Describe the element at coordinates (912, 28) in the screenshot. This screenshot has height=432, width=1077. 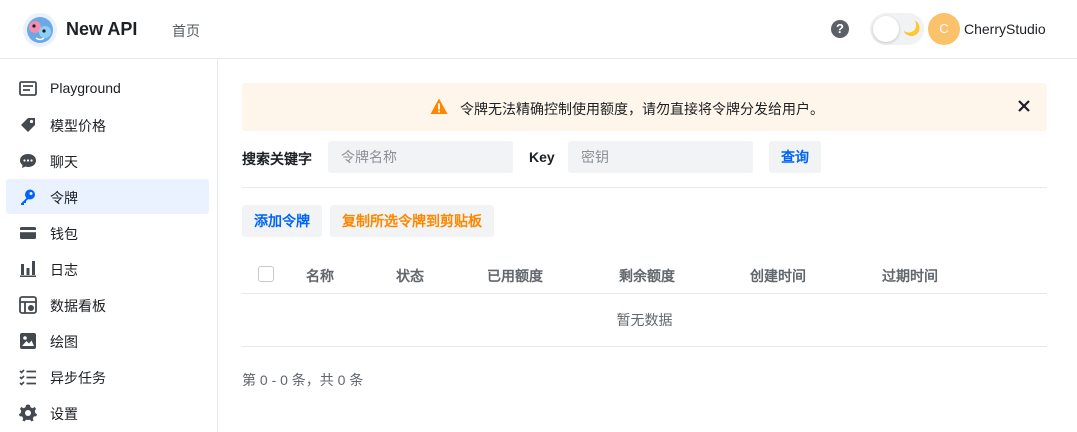
I see `moon-icon: 🌙` at that location.